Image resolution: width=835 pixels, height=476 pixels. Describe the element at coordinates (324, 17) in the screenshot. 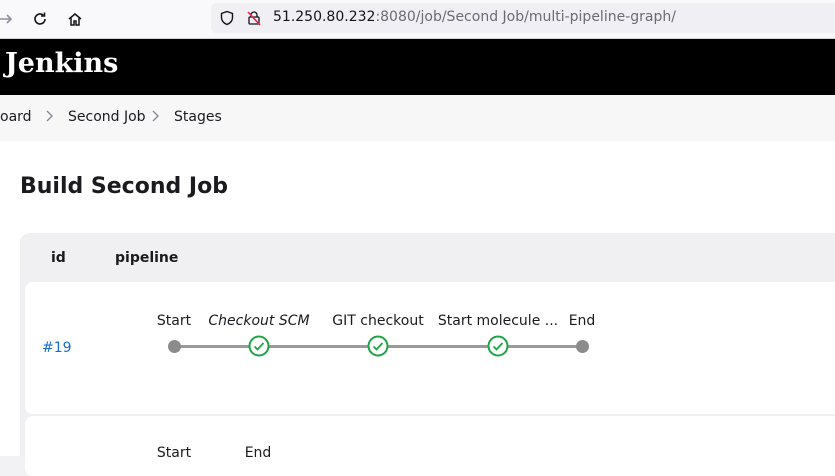

I see `url-host: 51.250.80.232` at that location.